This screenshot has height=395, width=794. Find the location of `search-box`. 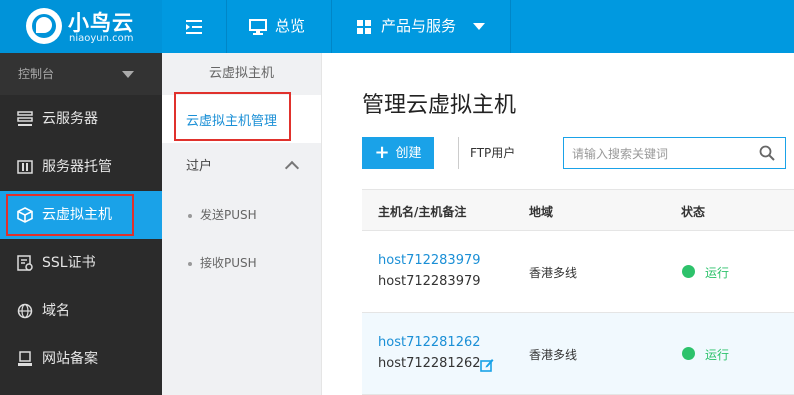

search-box is located at coordinates (674, 153).